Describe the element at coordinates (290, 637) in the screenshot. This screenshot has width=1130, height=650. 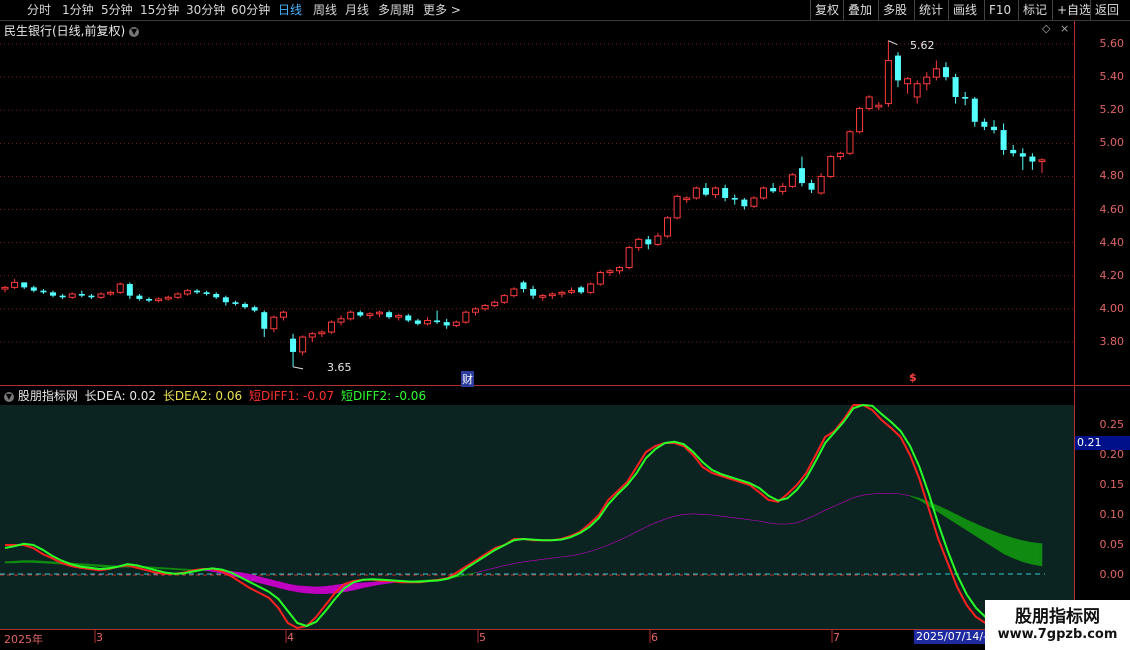
I see `x-axis-label: 4` at that location.